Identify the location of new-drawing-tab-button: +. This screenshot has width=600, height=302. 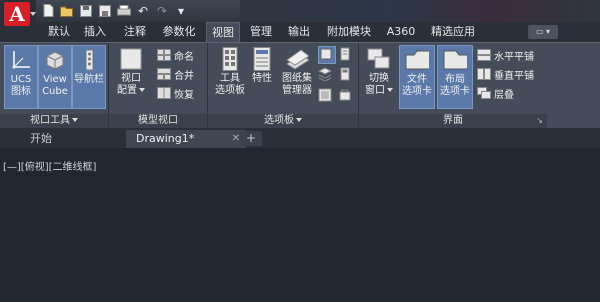
(251, 138).